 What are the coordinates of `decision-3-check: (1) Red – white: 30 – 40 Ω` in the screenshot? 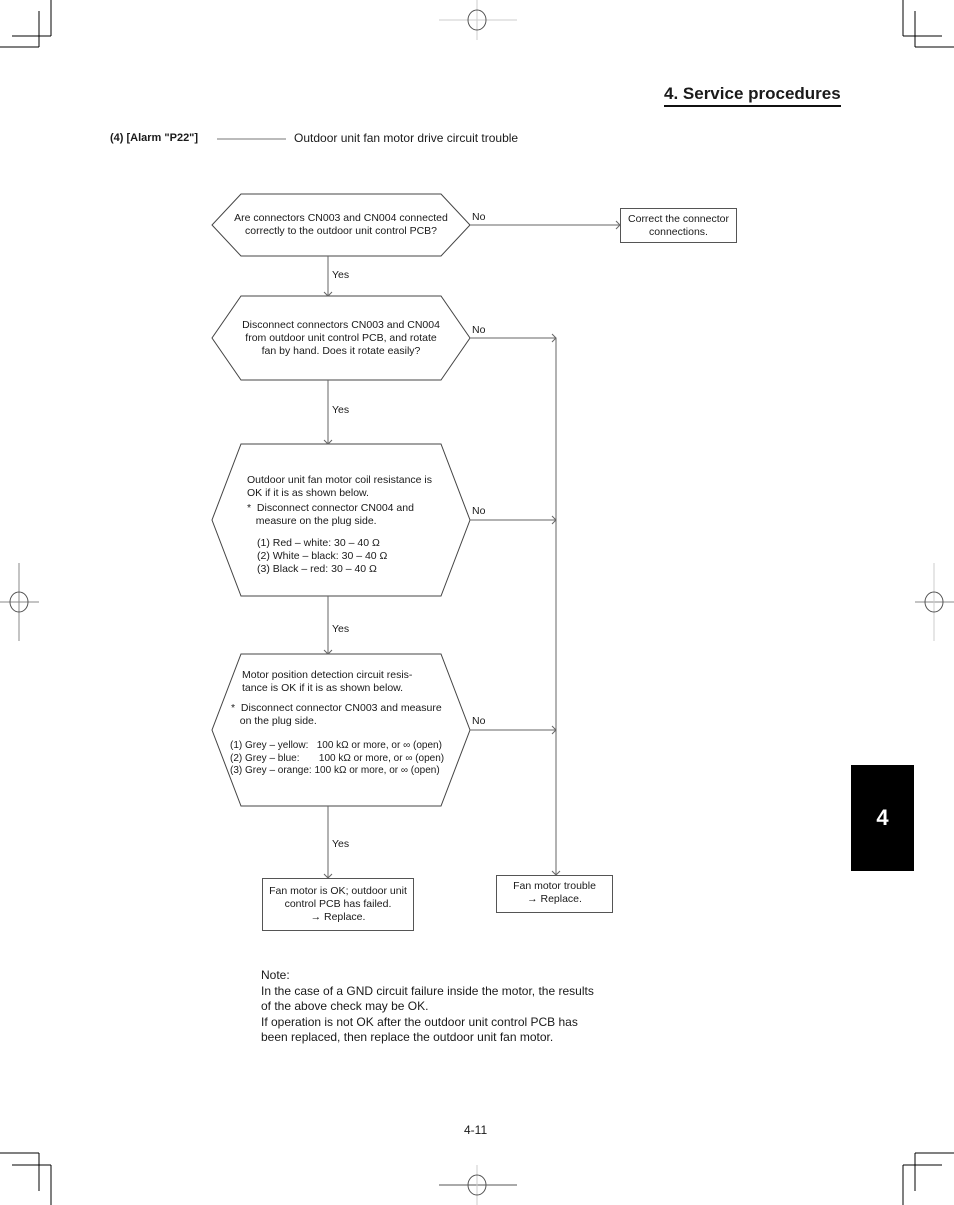 It's located at (318, 543).